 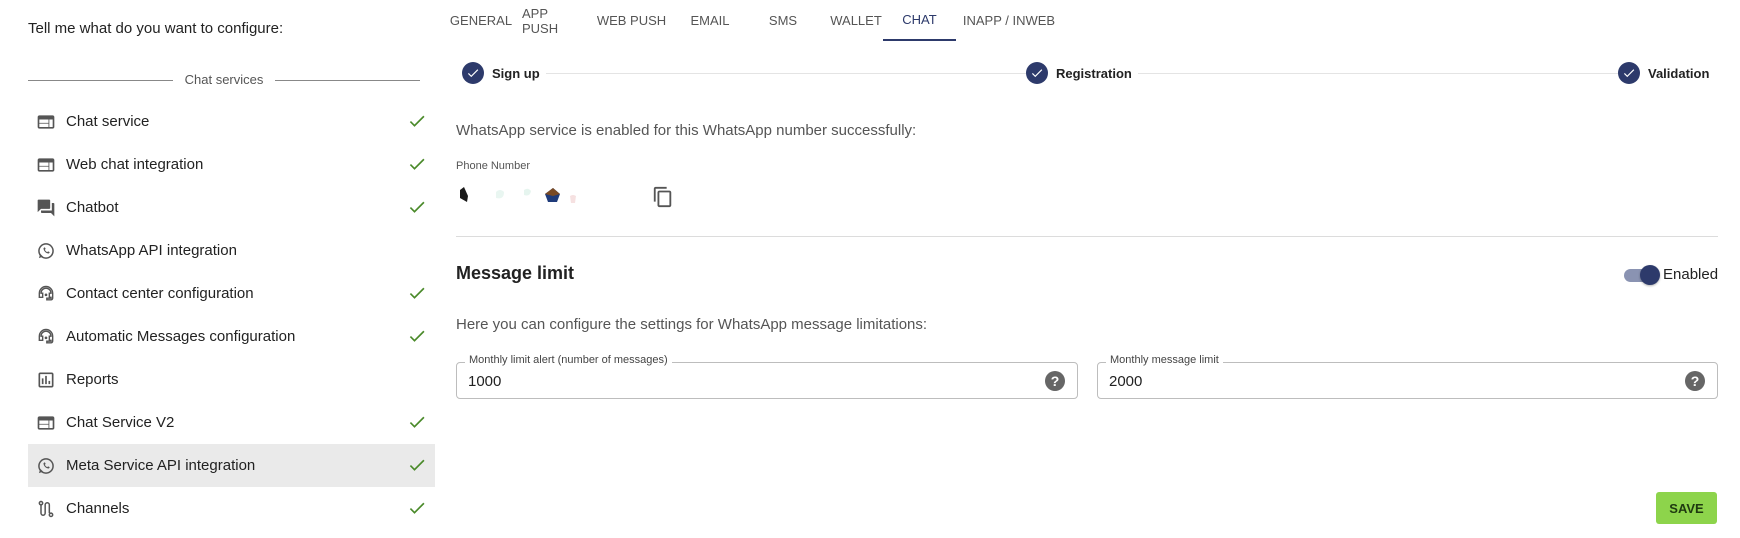 I want to click on forum-icon, so click(x=46, y=208).